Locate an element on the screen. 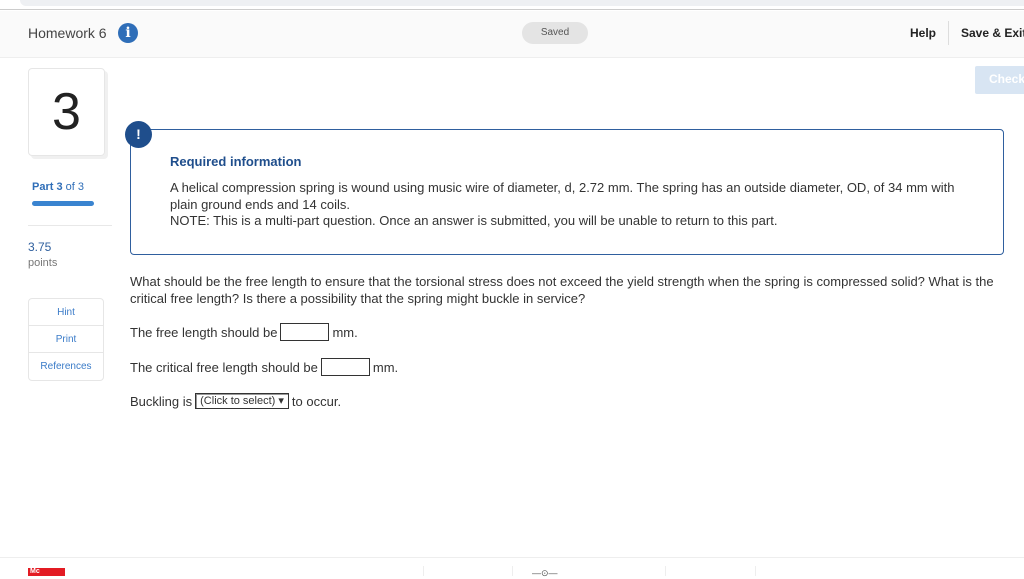 The width and height of the screenshot is (1024, 579). help-link: Help is located at coordinates (923, 33).